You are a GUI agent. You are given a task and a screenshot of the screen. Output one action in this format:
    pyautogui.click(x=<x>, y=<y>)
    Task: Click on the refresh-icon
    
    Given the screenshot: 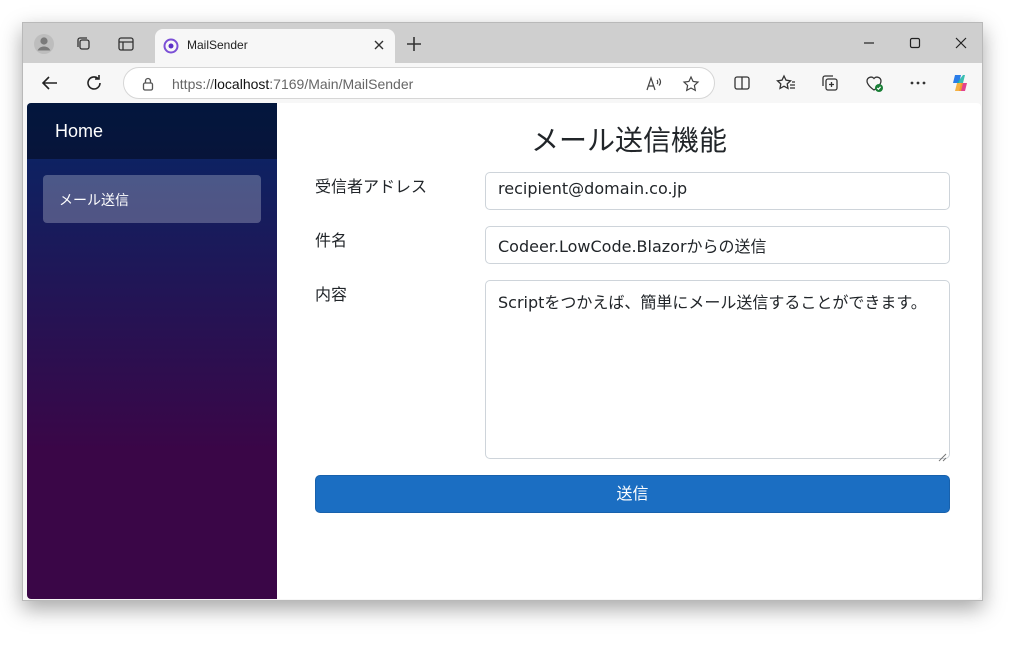 What is the action you would take?
    pyautogui.click(x=94, y=83)
    